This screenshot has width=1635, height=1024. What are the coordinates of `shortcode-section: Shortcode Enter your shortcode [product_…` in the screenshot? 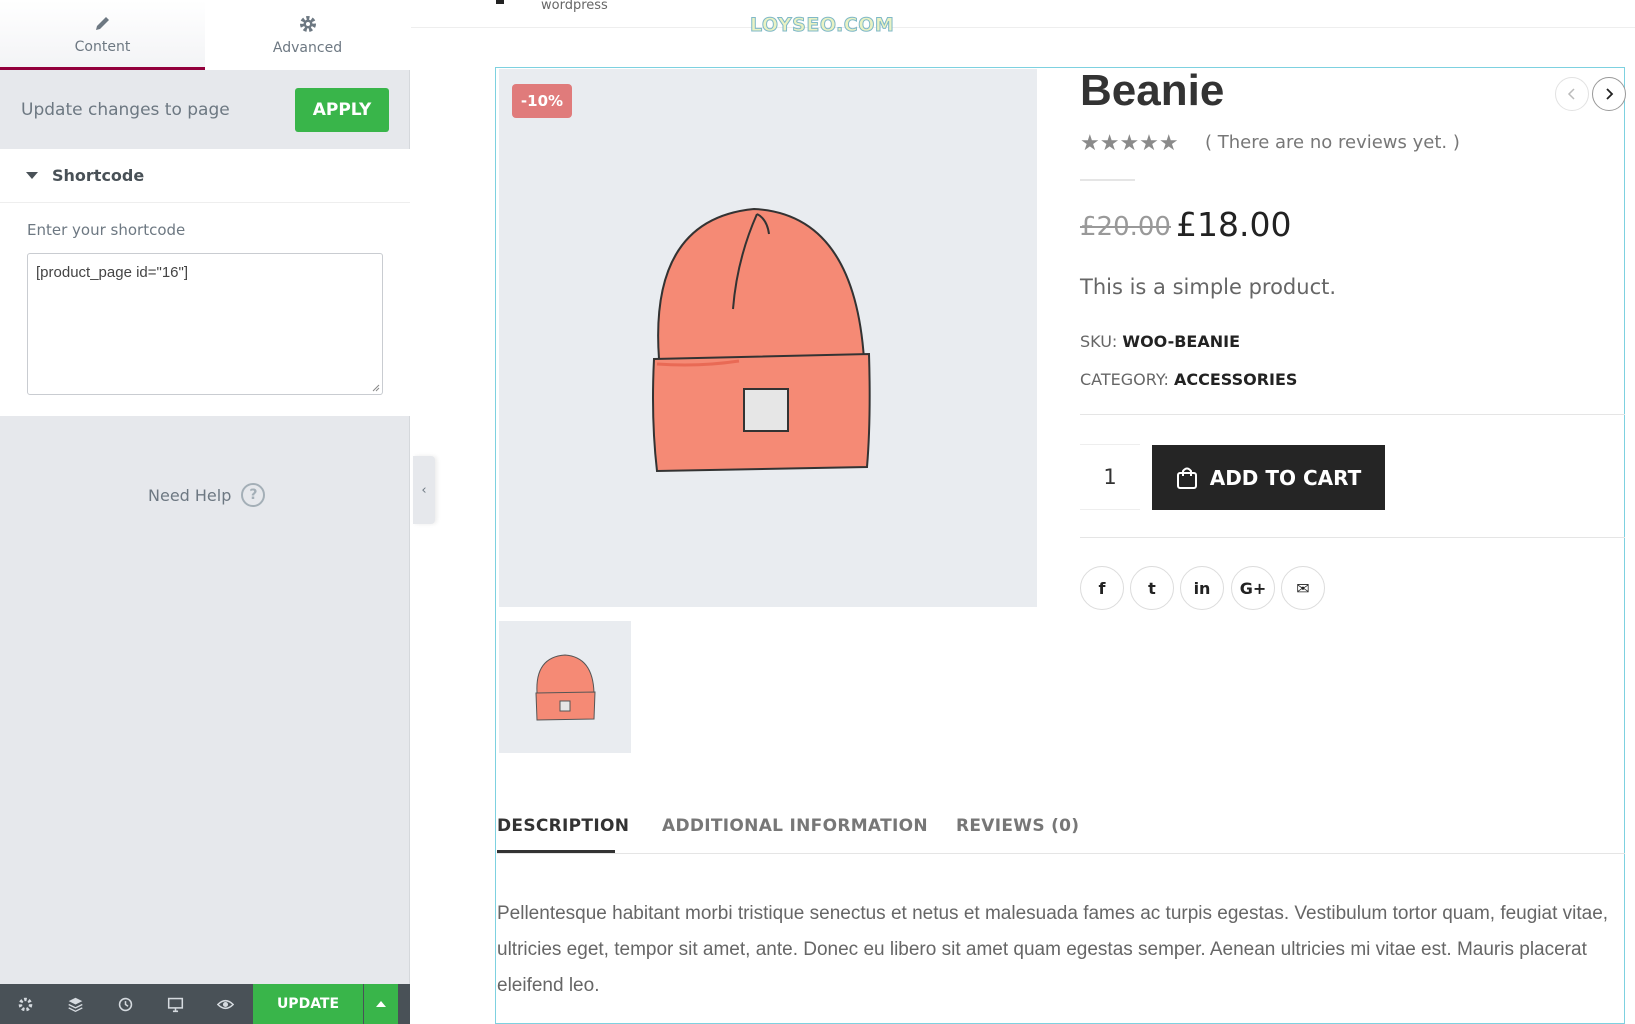 It's located at (205, 282).